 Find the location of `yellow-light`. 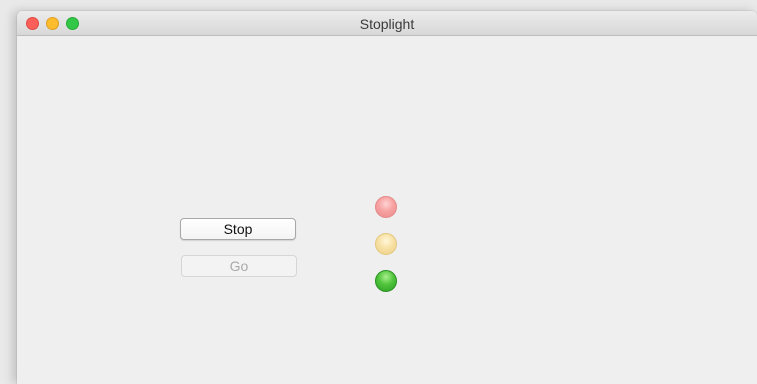

yellow-light is located at coordinates (386, 244).